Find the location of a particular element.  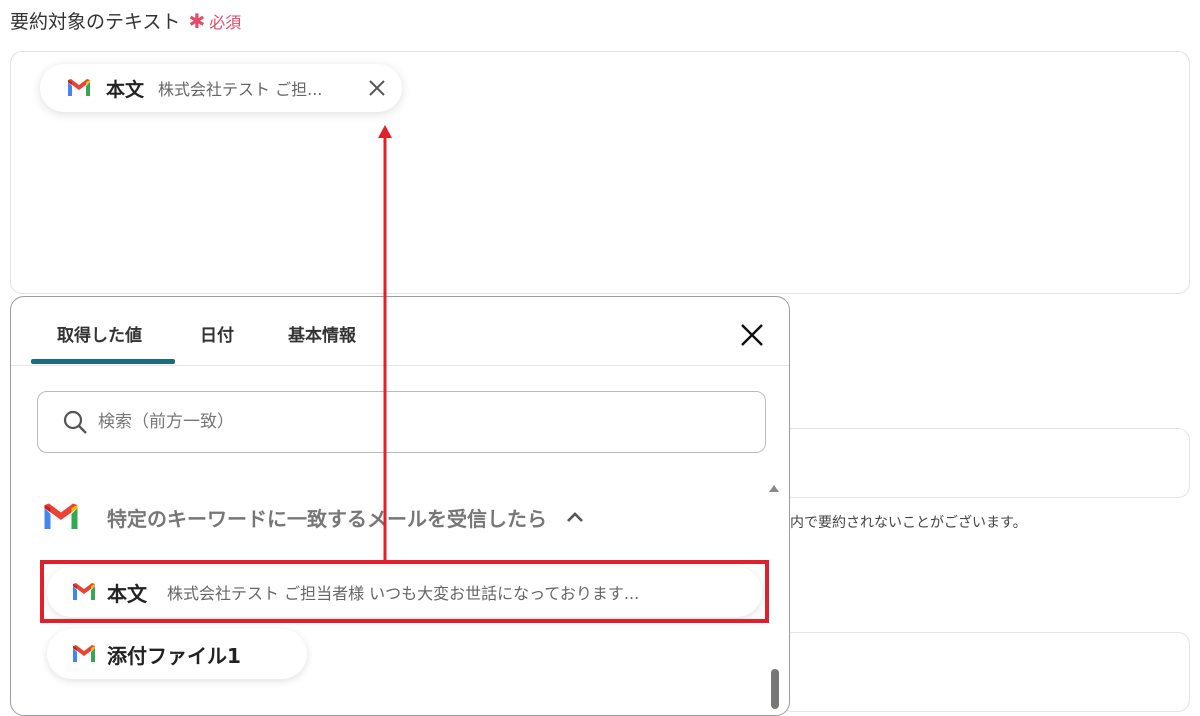

chip-remove-button is located at coordinates (377, 88).